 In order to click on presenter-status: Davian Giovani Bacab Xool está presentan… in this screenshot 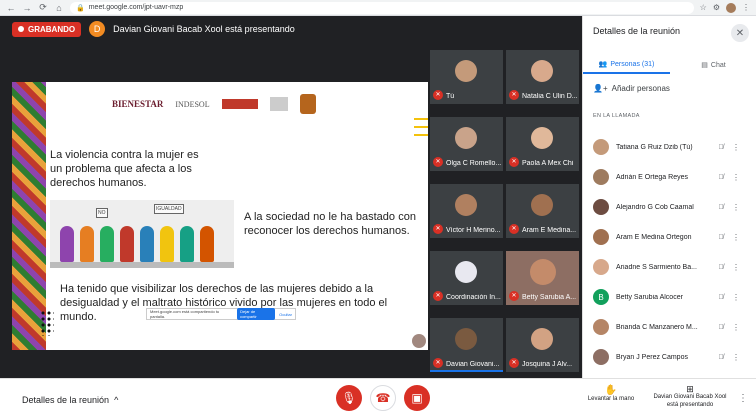, I will do `click(204, 29)`.